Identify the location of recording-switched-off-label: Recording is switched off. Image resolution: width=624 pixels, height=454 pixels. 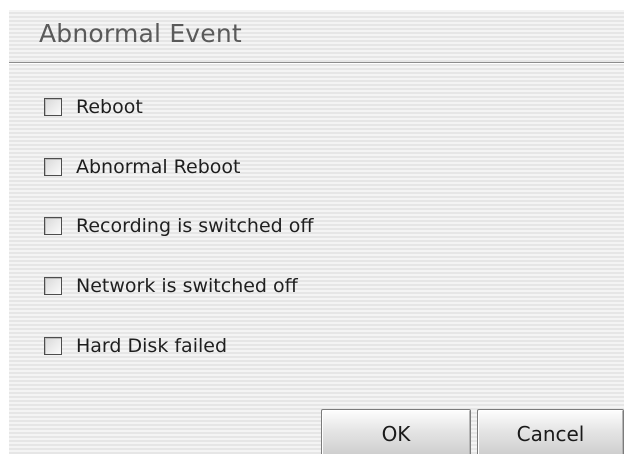
(195, 226).